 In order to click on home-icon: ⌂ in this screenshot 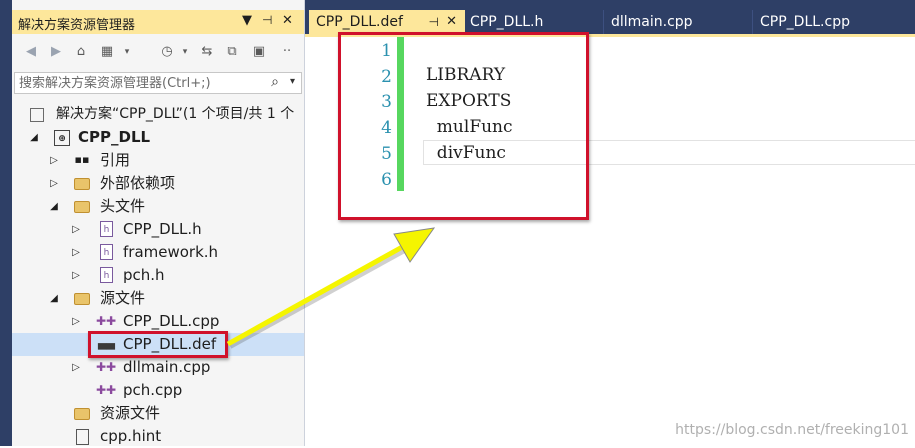, I will do `click(81, 52)`.